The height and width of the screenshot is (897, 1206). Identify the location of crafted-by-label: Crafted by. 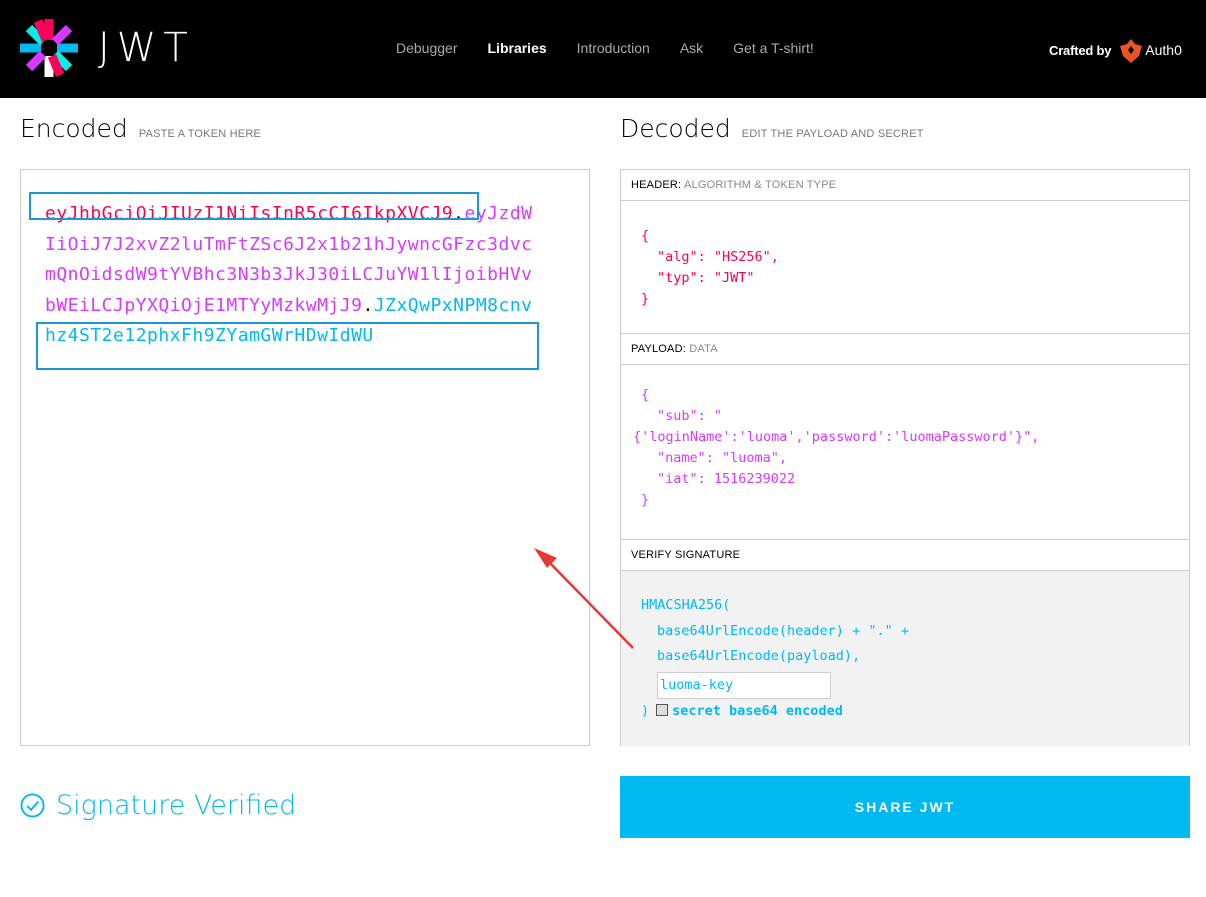
(1080, 50).